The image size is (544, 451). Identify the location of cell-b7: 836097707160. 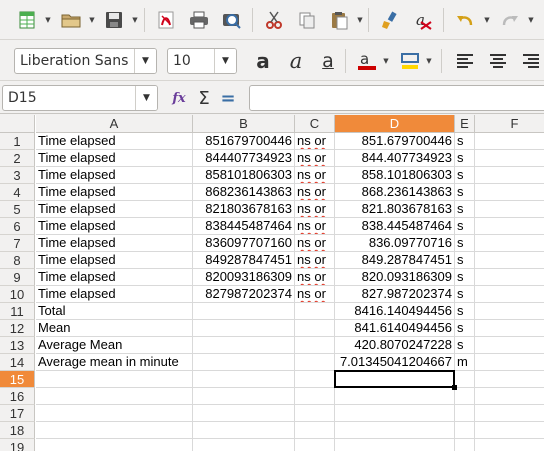
(244, 243).